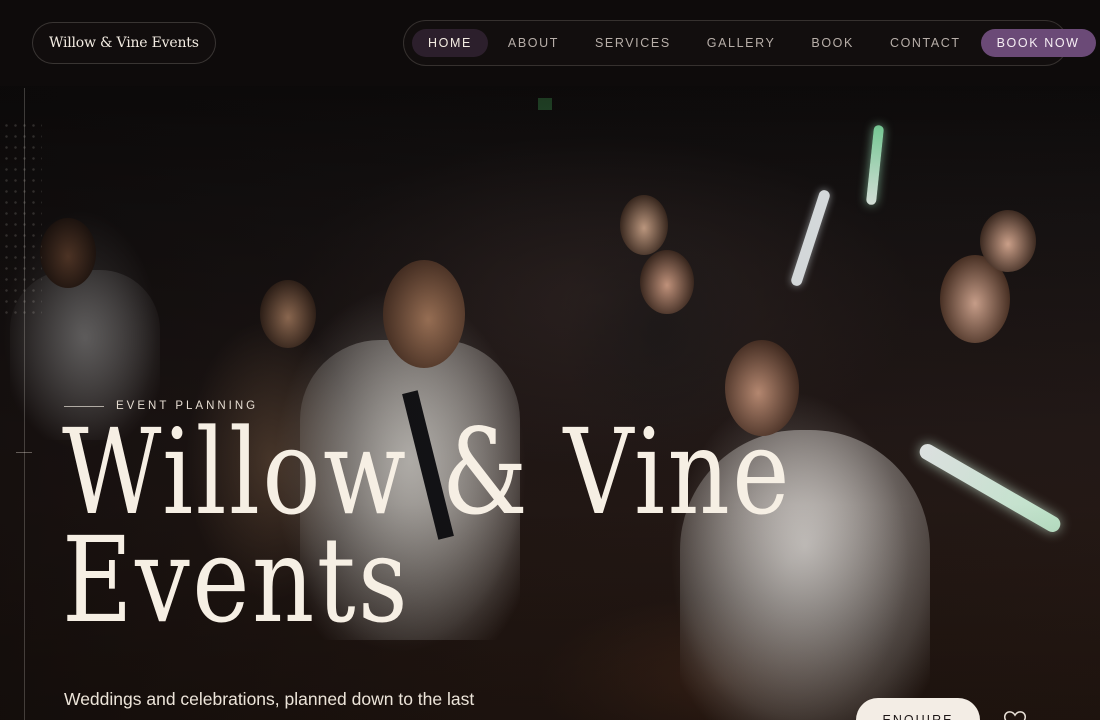 The image size is (1100, 720). Describe the element at coordinates (925, 43) in the screenshot. I see `nav-contact: CONTACT` at that location.